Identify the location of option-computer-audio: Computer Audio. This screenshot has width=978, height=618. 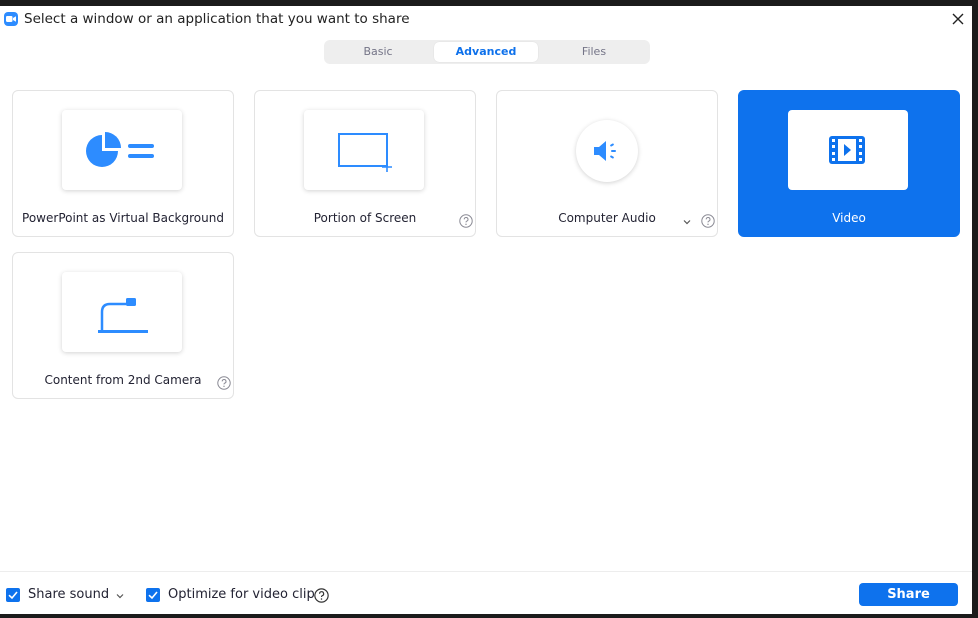
(607, 163).